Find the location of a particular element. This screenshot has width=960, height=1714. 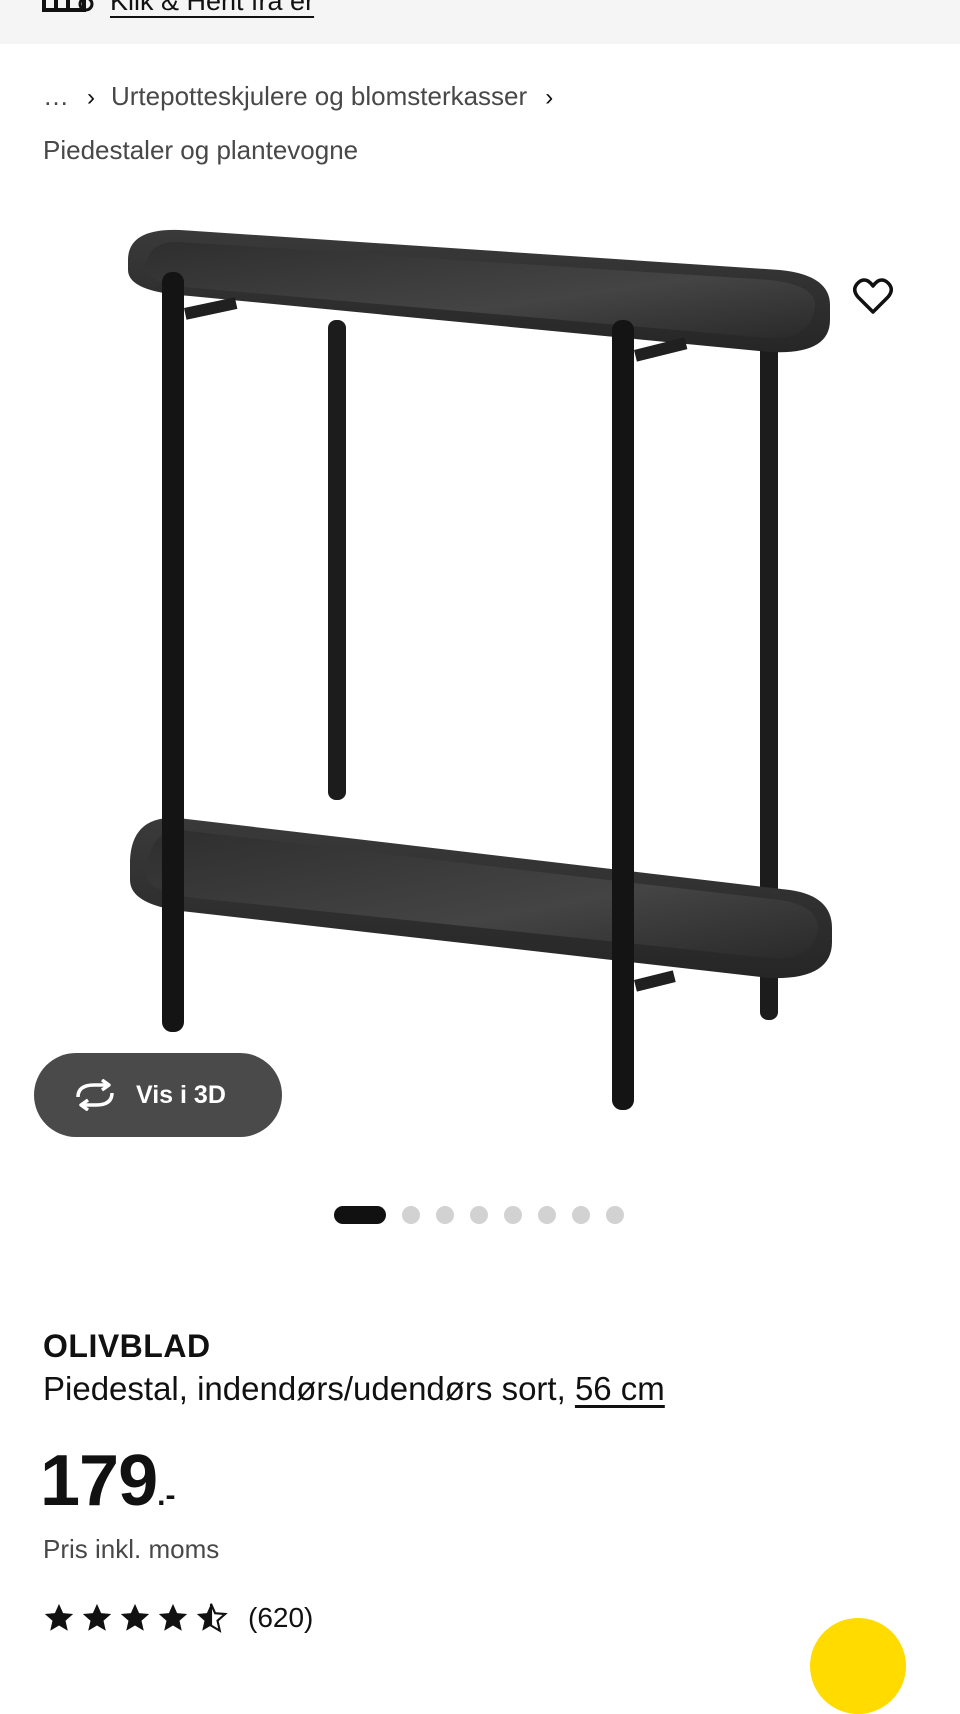

store-icon is located at coordinates (68, 6).